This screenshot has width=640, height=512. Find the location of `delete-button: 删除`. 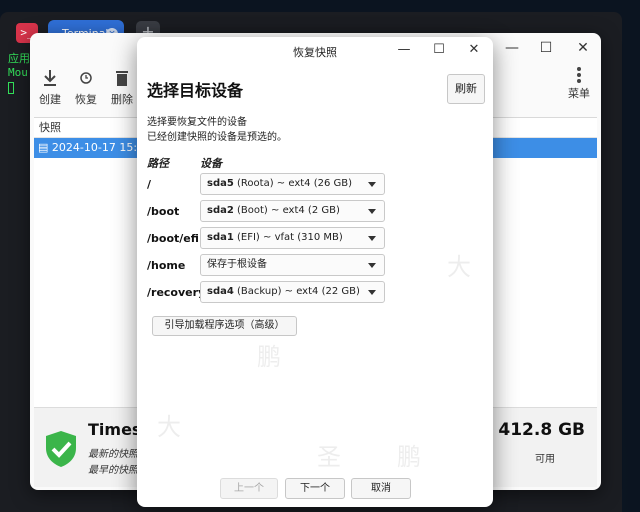

delete-button: 删除 is located at coordinates (122, 87).